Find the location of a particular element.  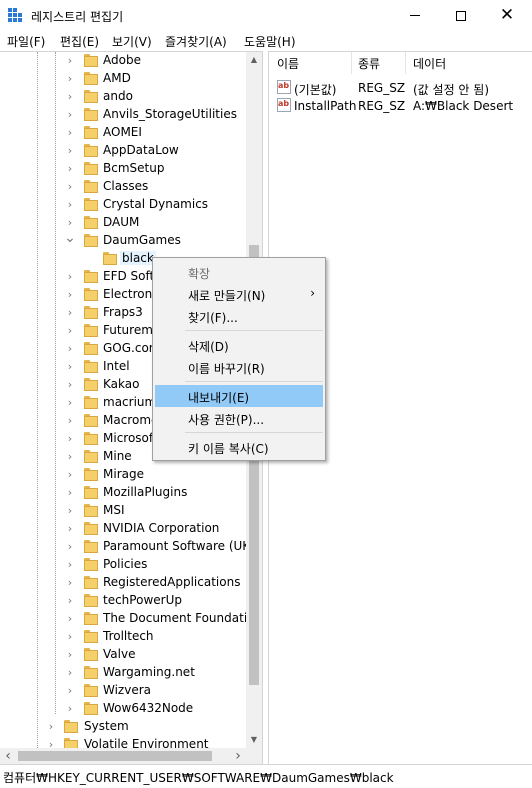

menu-item-rename: 이름 바꾸기(R) is located at coordinates (239, 367).